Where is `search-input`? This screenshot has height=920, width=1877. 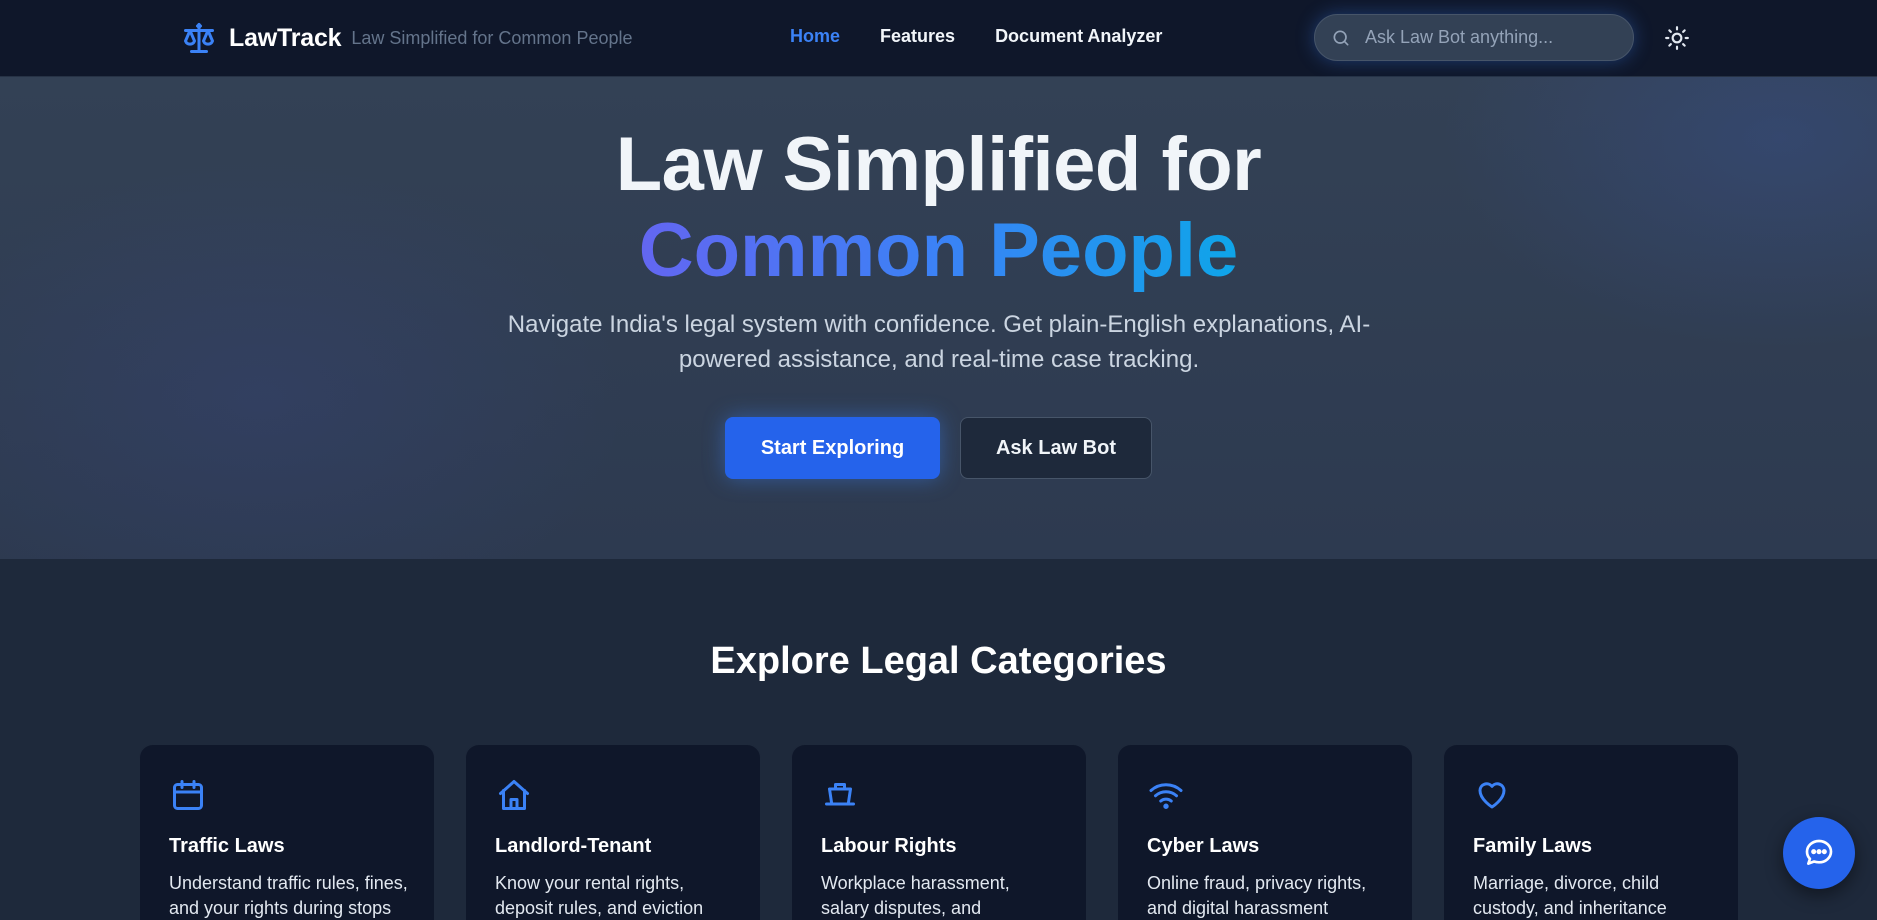
search-input is located at coordinates (1499, 37).